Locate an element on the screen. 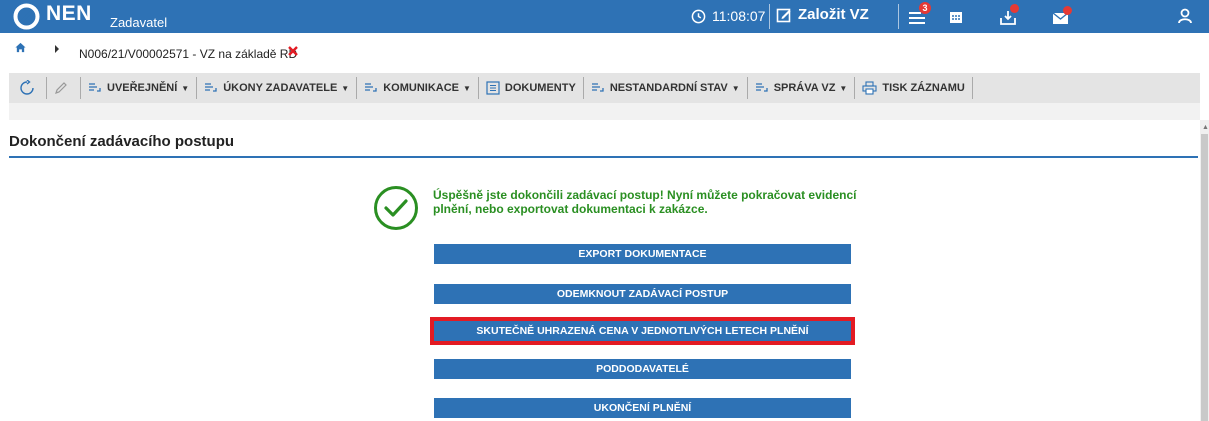 The width and height of the screenshot is (1209, 421). user-icon is located at coordinates (1185, 16).